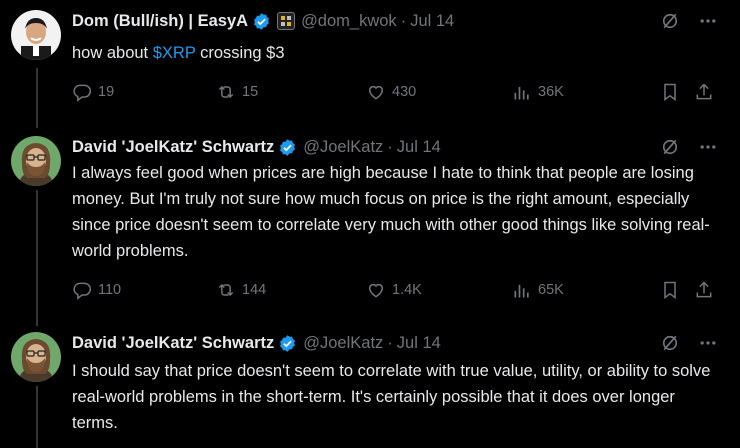 The width and height of the screenshot is (740, 448). What do you see at coordinates (349, 21) in the screenshot?
I see `handle: @dom_kwok` at bounding box center [349, 21].